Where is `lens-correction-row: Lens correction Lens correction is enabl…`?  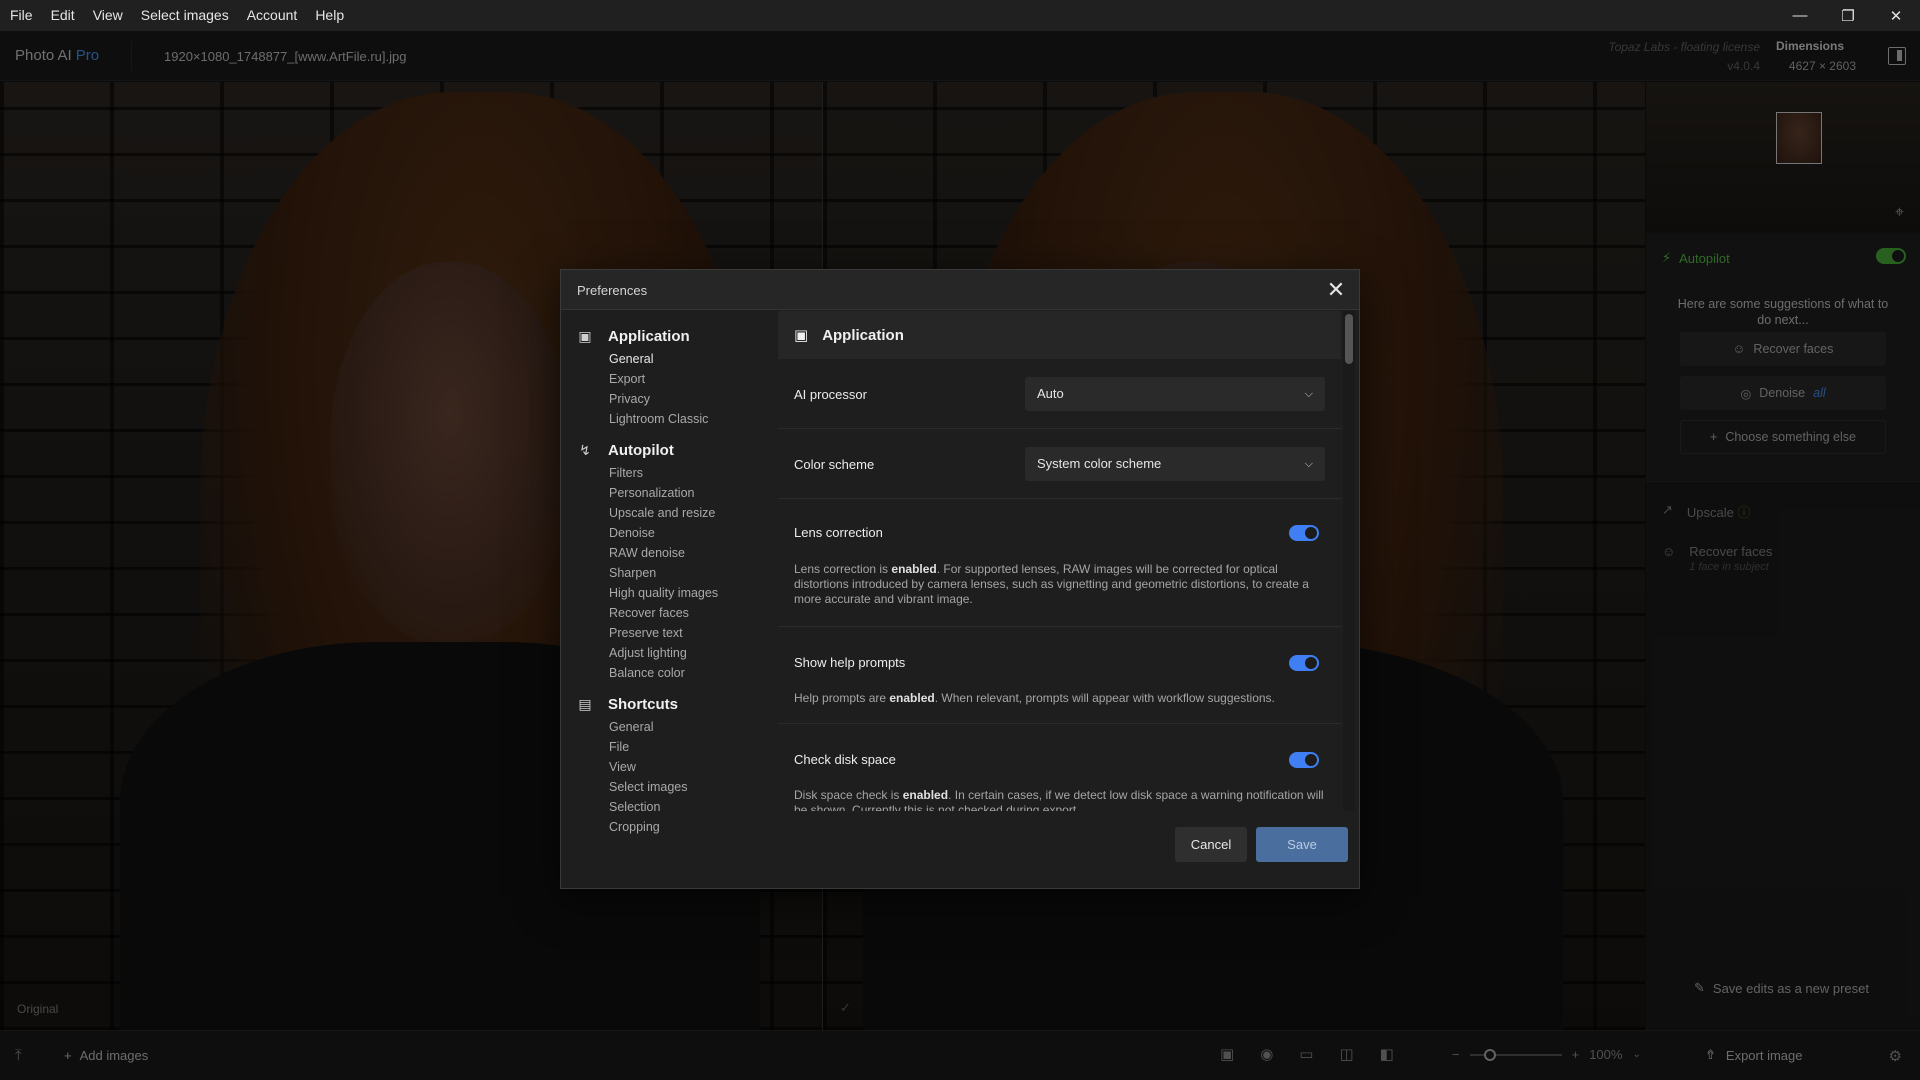 lens-correction-row: Lens correction Lens correction is enabl… is located at coordinates (1059, 563).